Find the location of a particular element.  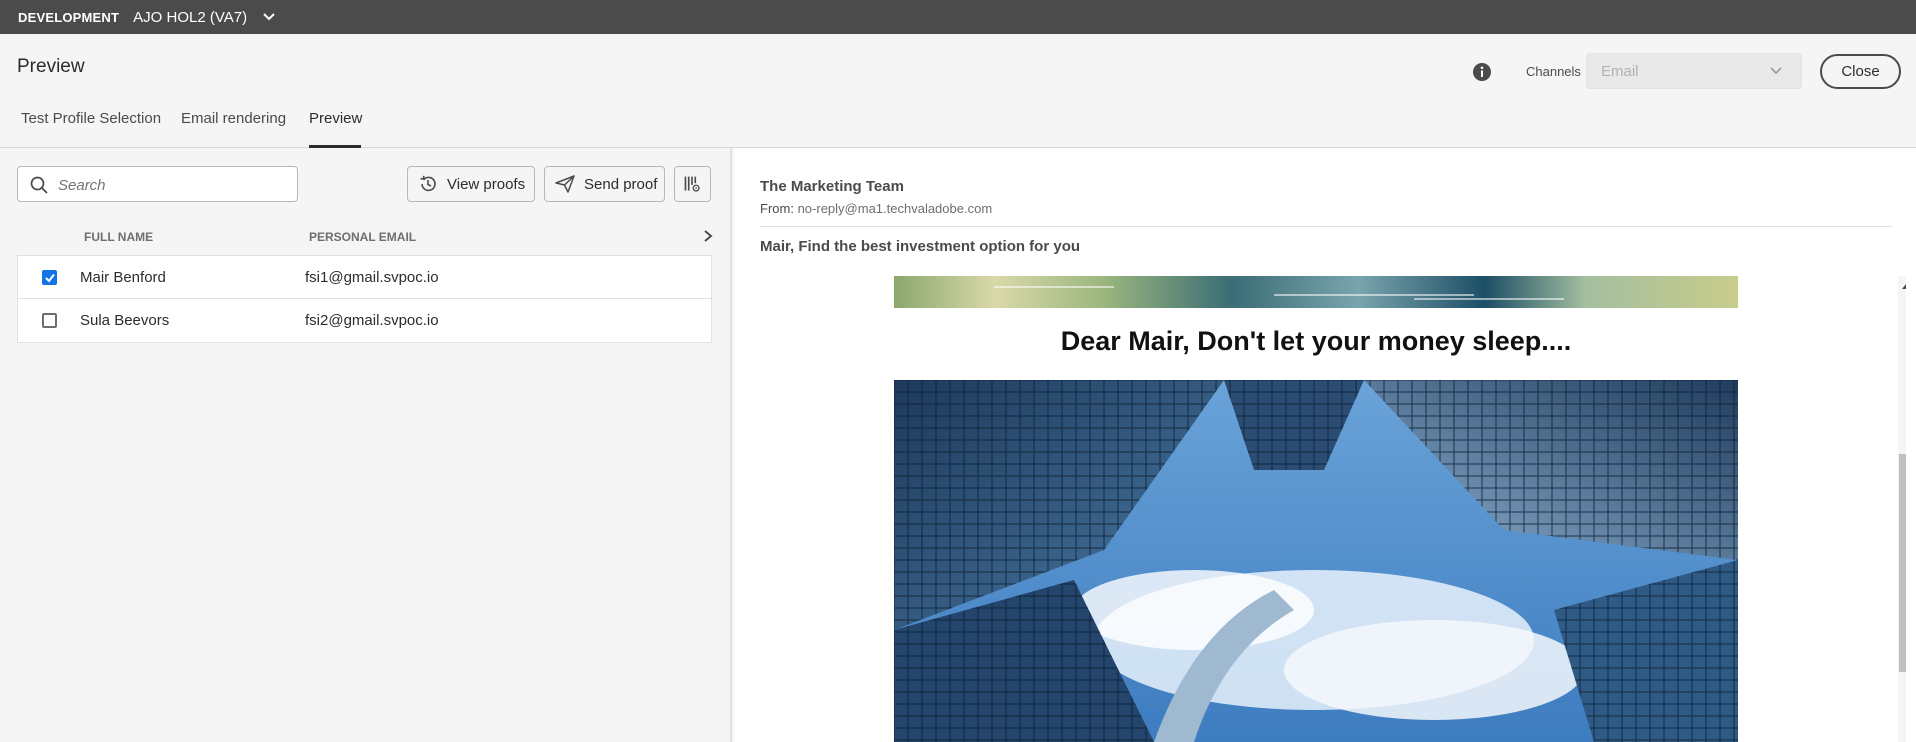

from-line: From: no-reply@ma1.techvaladobe.com is located at coordinates (876, 208).